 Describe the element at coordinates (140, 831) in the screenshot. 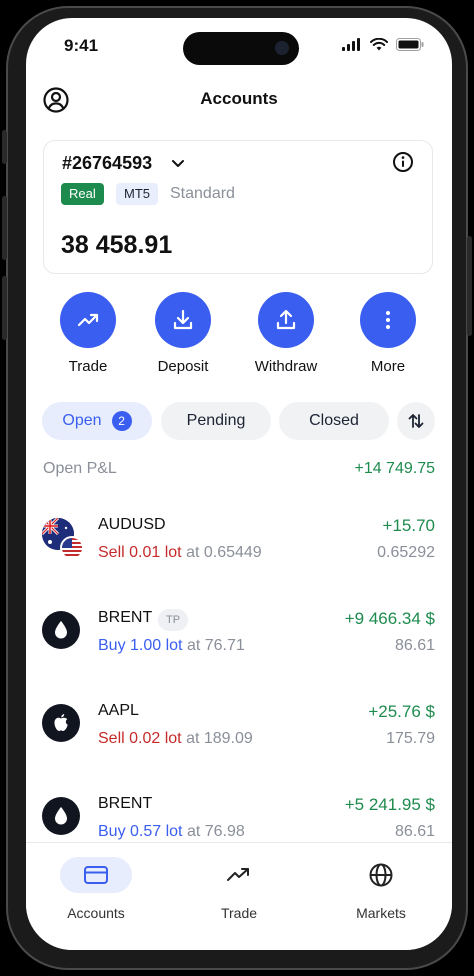

I see `position-side: Buy 0.57 lot` at that location.